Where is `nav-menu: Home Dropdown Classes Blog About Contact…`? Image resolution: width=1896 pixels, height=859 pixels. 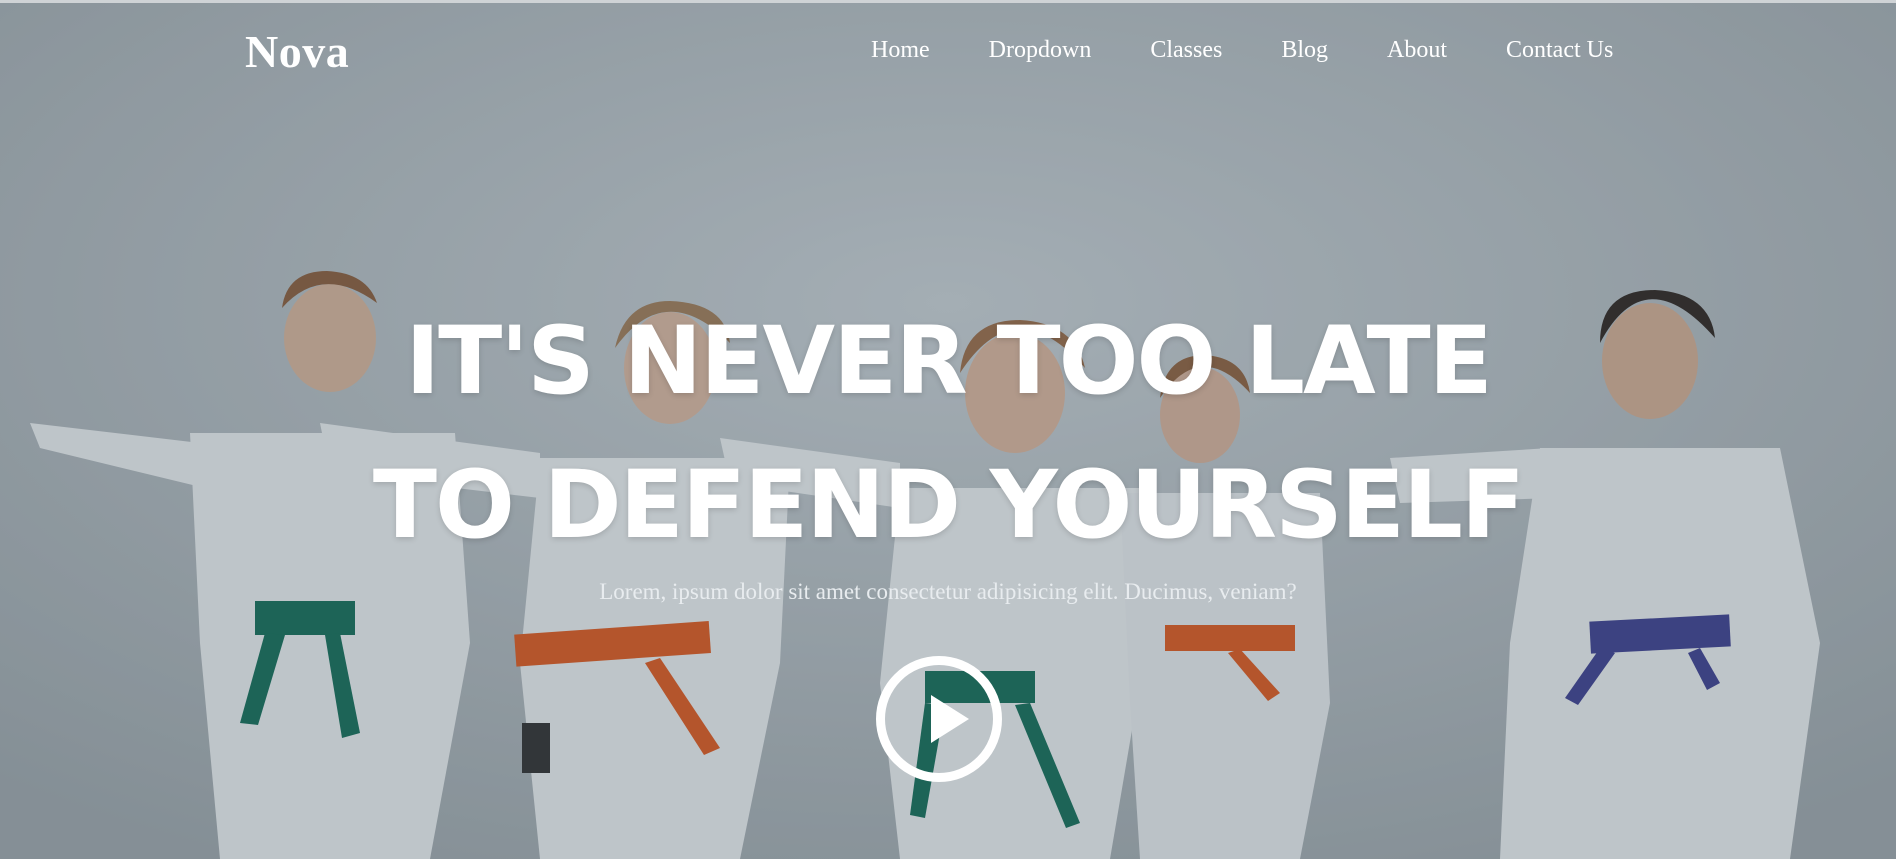
nav-menu: Home Dropdown Classes Blog About Contact… is located at coordinates (1242, 50).